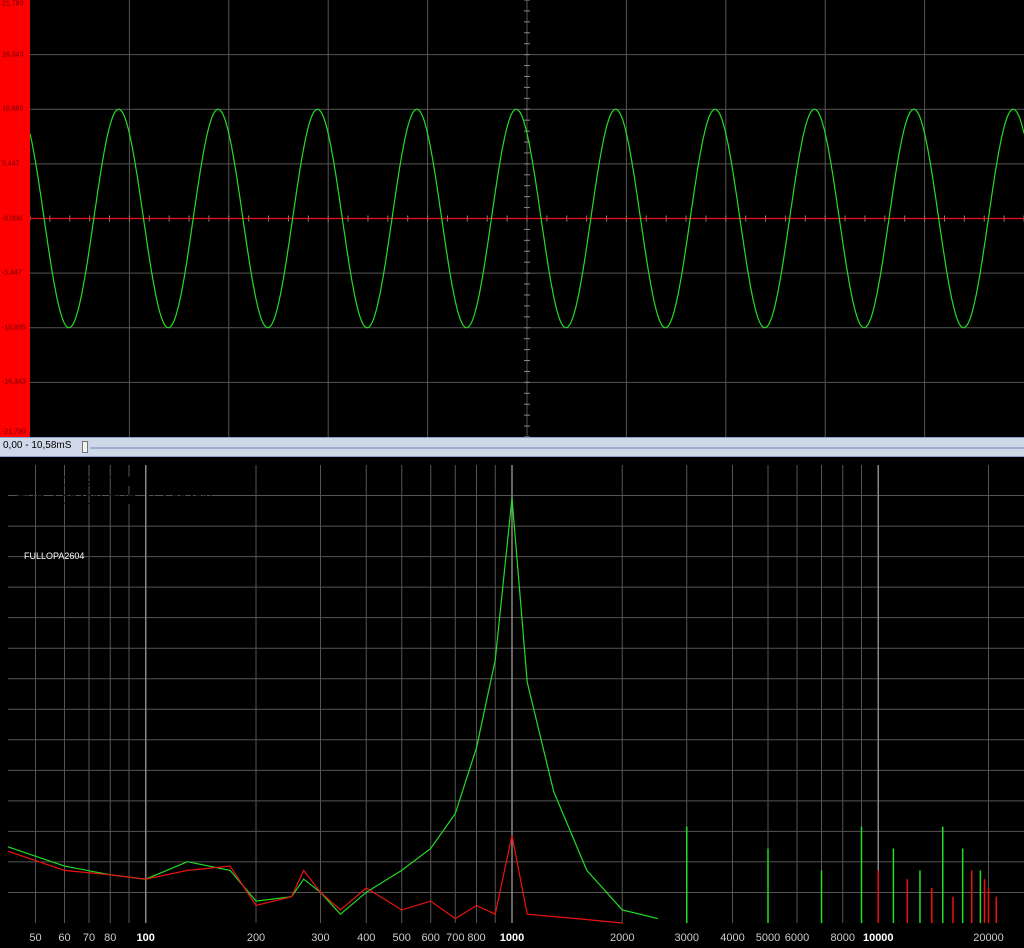 This screenshot has width=1024, height=948. Describe the element at coordinates (14, 432) in the screenshot. I see `scope-y-tick: -21,790` at that location.